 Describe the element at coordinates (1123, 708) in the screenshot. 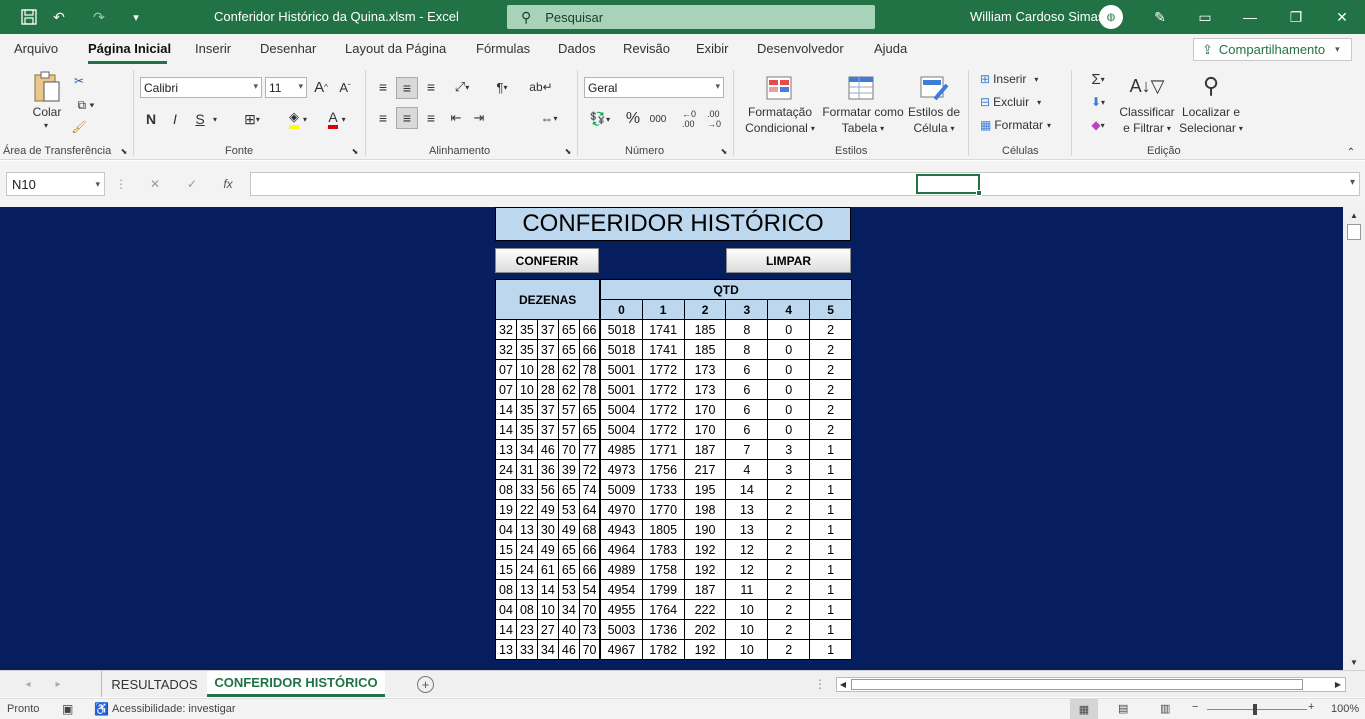

I see `page-layout-icon: ▤` at that location.